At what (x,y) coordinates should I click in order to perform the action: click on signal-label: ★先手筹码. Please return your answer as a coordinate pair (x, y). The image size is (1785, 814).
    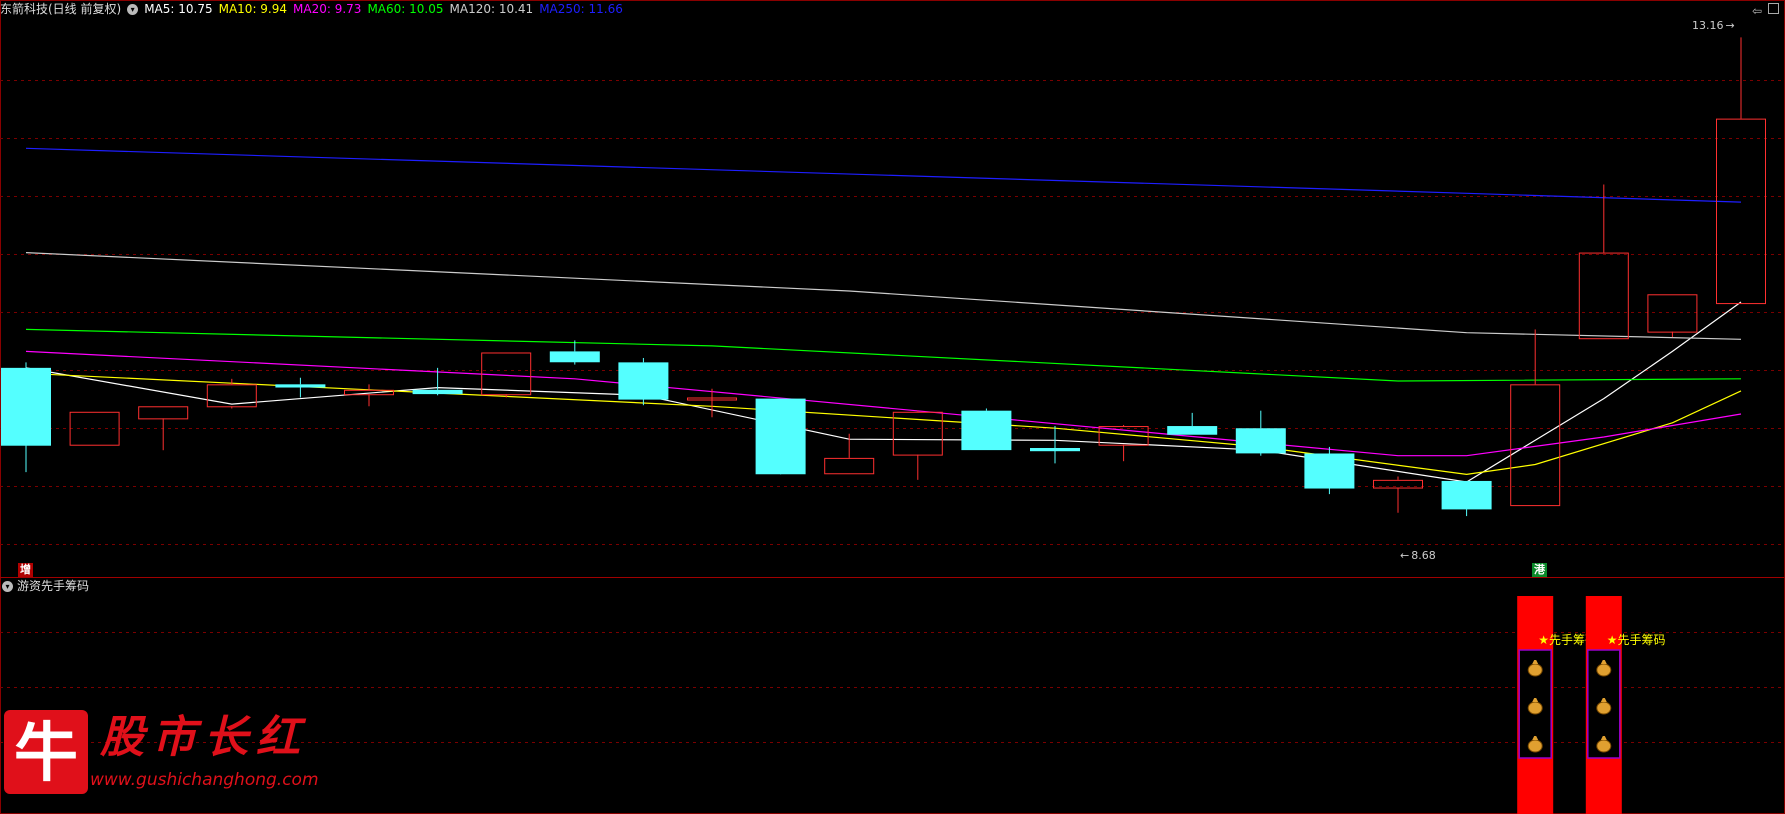
    Looking at the image, I should click on (1636, 640).